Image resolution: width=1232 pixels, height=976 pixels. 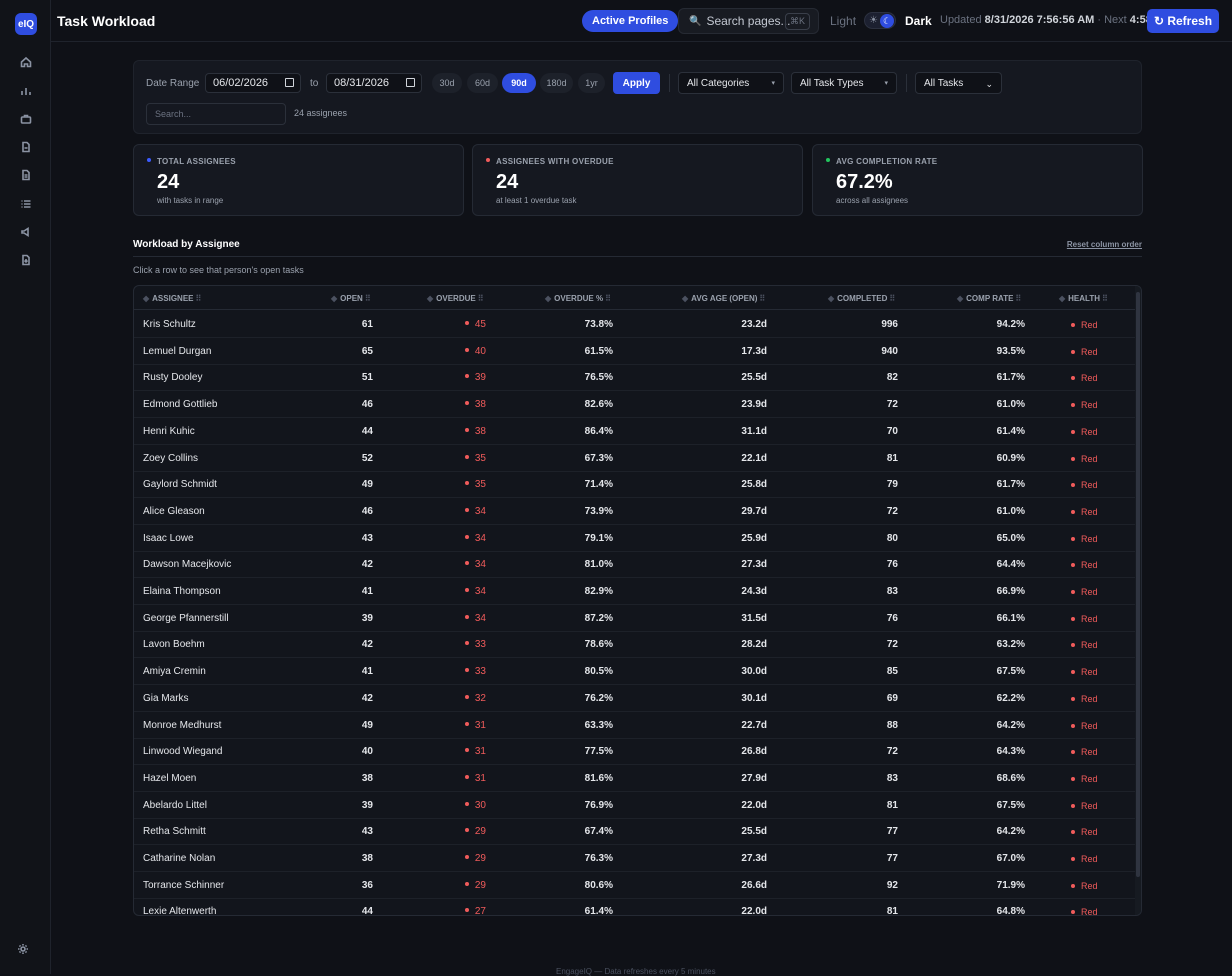 I want to click on theme-dark-label: Dark, so click(x=918, y=21).